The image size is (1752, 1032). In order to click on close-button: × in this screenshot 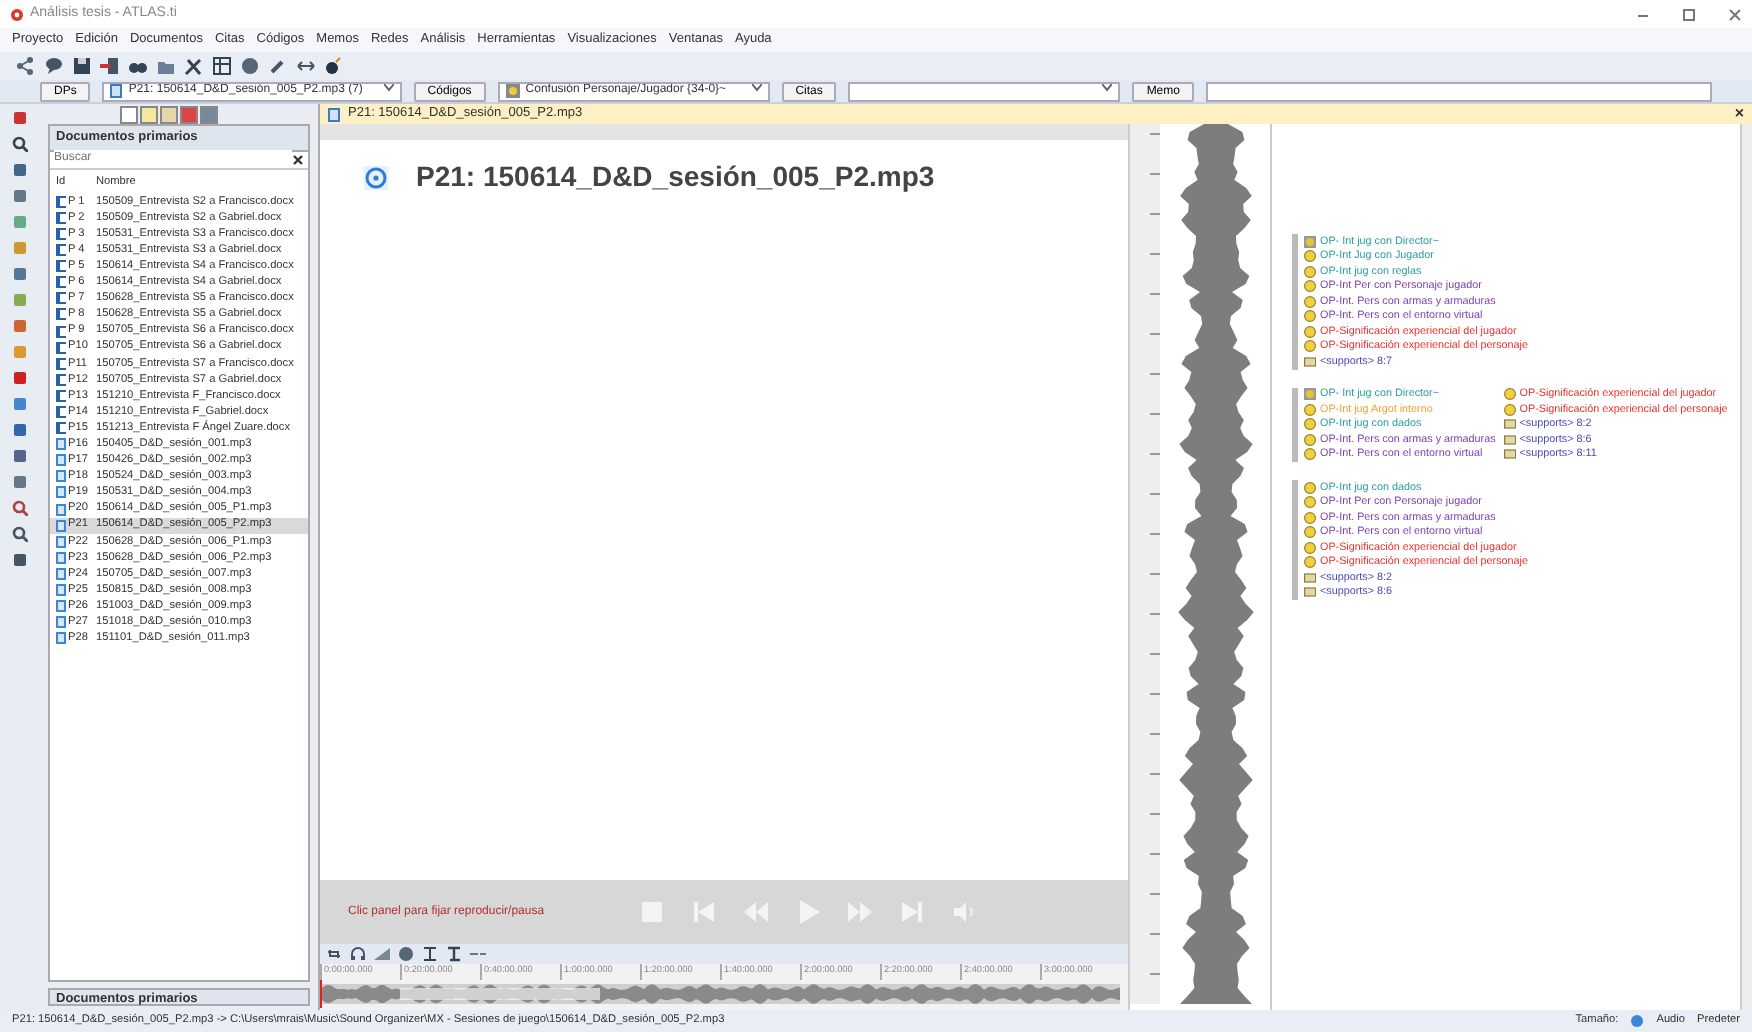, I will do `click(1739, 114)`.